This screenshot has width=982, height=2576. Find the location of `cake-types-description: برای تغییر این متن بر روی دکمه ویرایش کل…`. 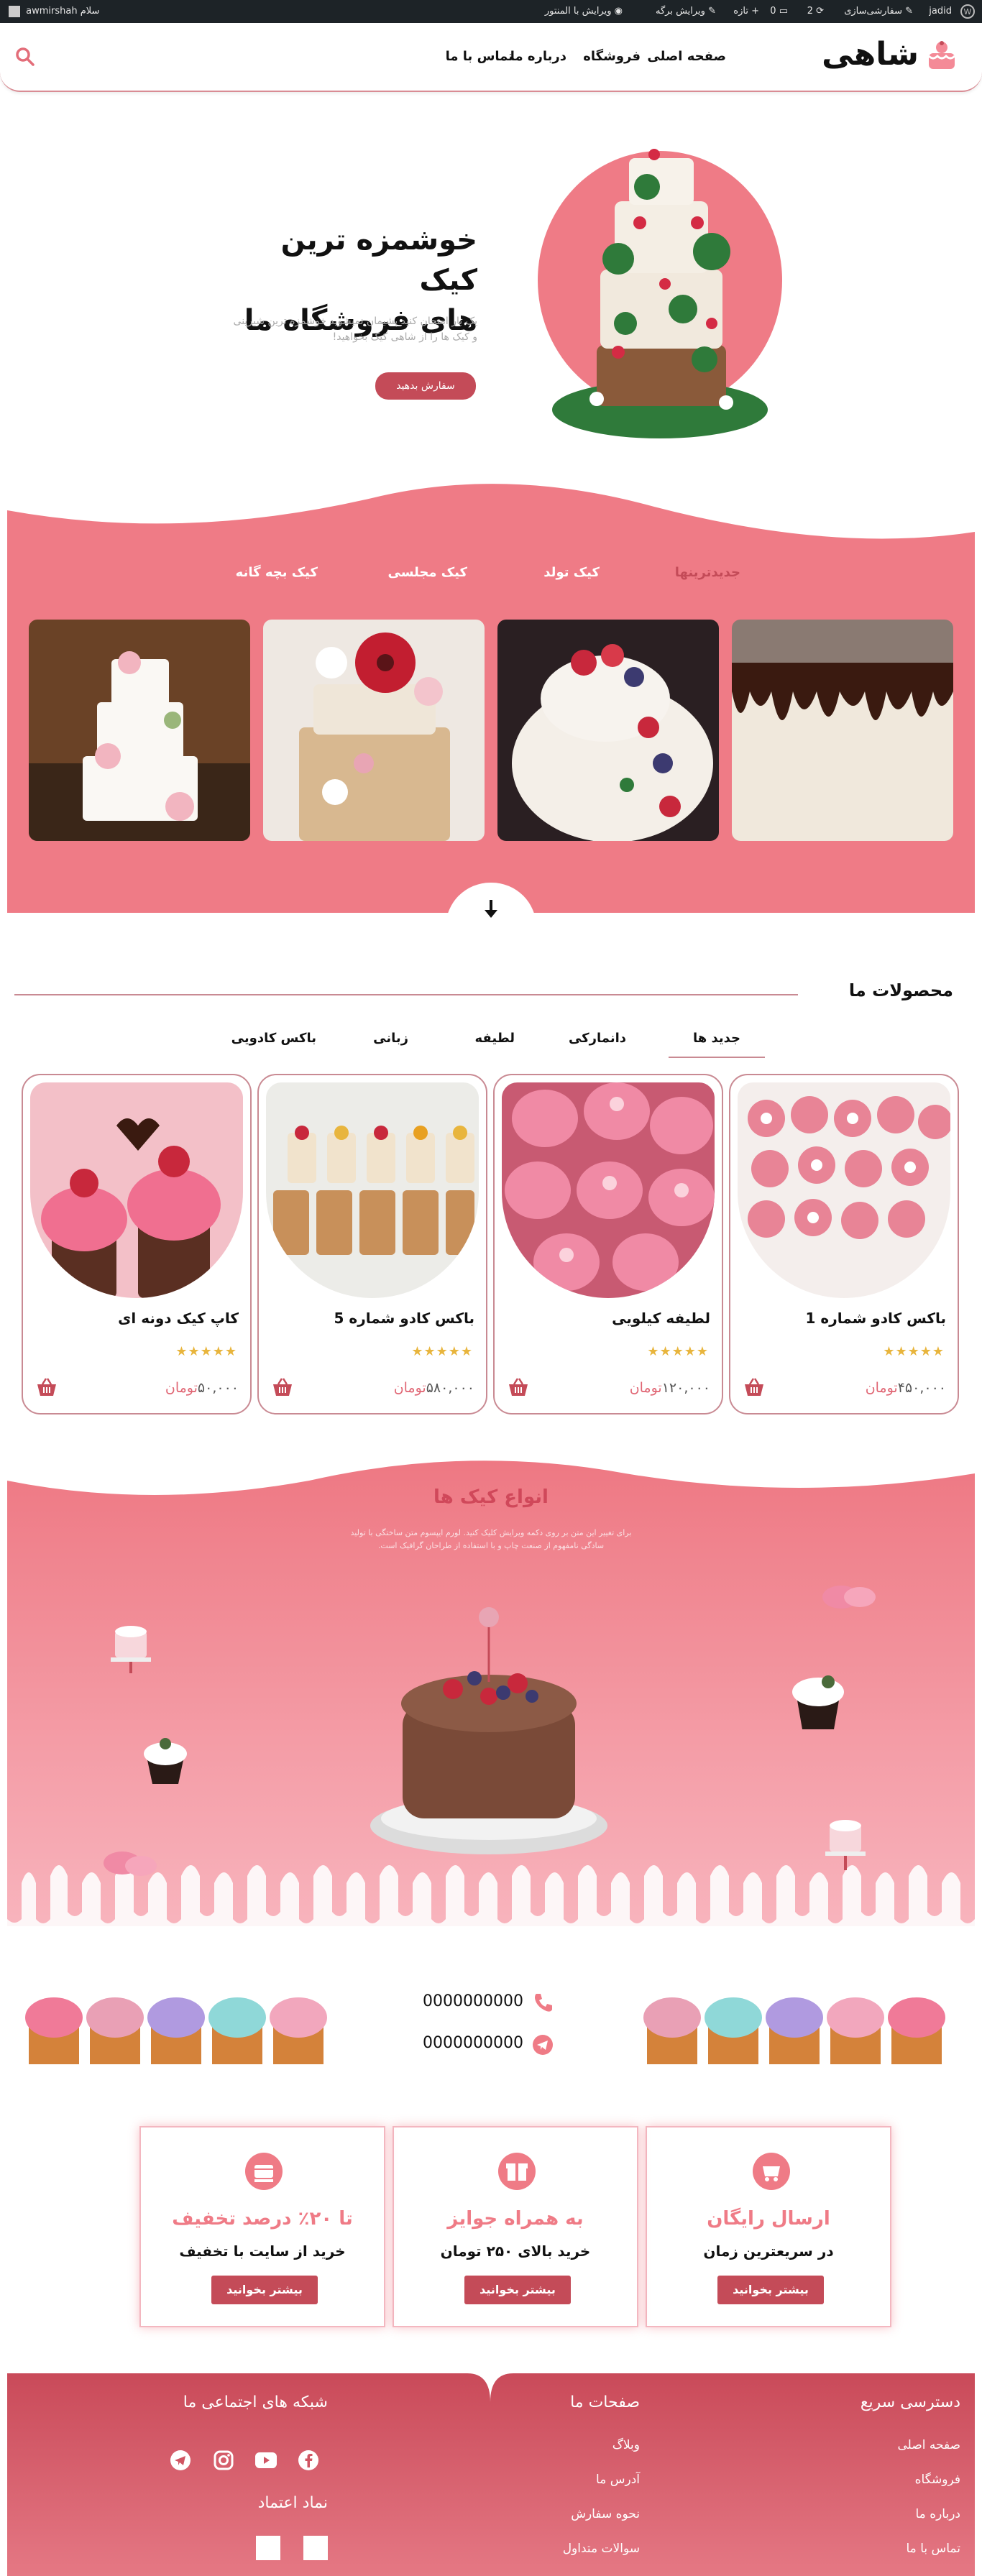

cake-types-description: برای تغییر این متن بر روی دکمه ویرایش کل… is located at coordinates (491, 1539).